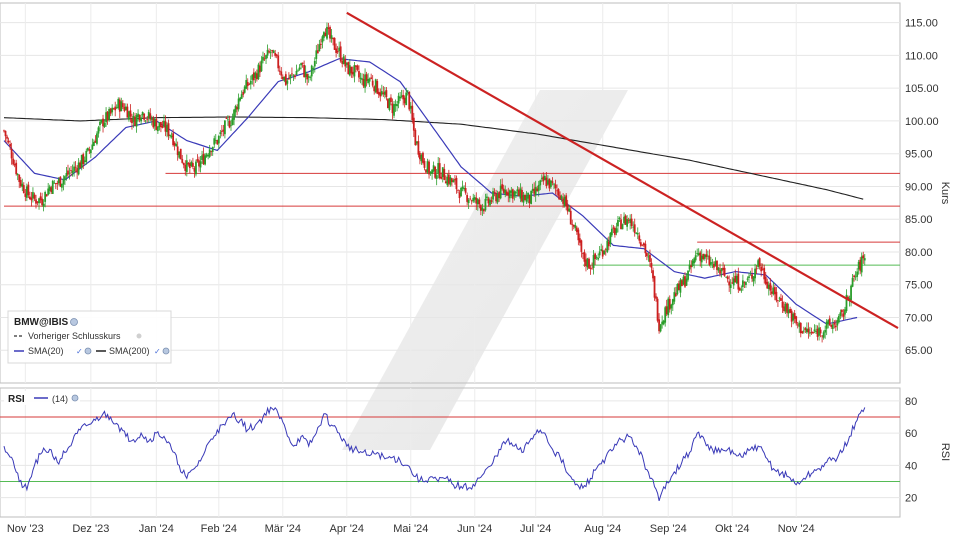 Image resolution: width=960 pixels, height=540 pixels. What do you see at coordinates (139, 336) in the screenshot?
I see `settings-dot-icon` at bounding box center [139, 336].